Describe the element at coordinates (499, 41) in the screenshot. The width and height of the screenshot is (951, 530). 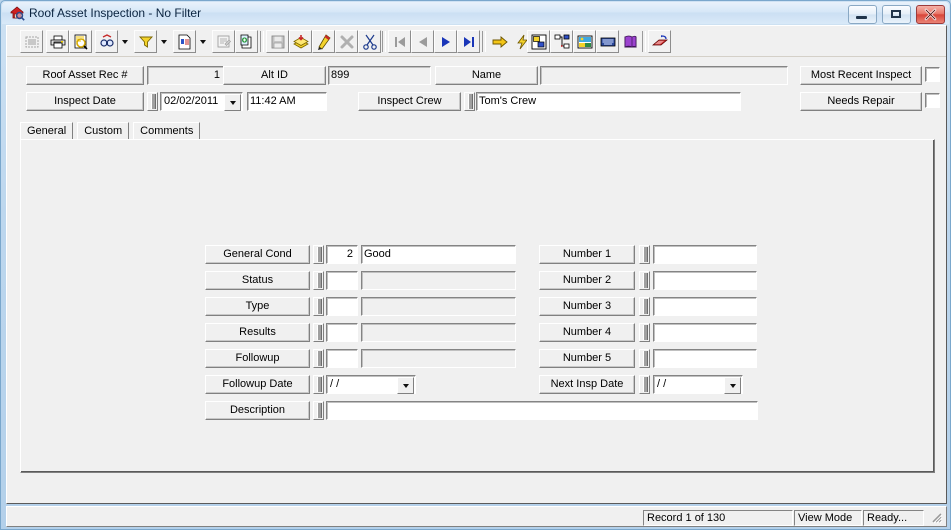
I see `goto-icon` at that location.